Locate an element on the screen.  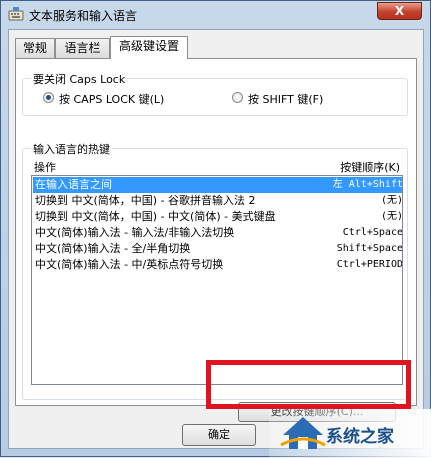
red-highlight-box is located at coordinates (308, 384).